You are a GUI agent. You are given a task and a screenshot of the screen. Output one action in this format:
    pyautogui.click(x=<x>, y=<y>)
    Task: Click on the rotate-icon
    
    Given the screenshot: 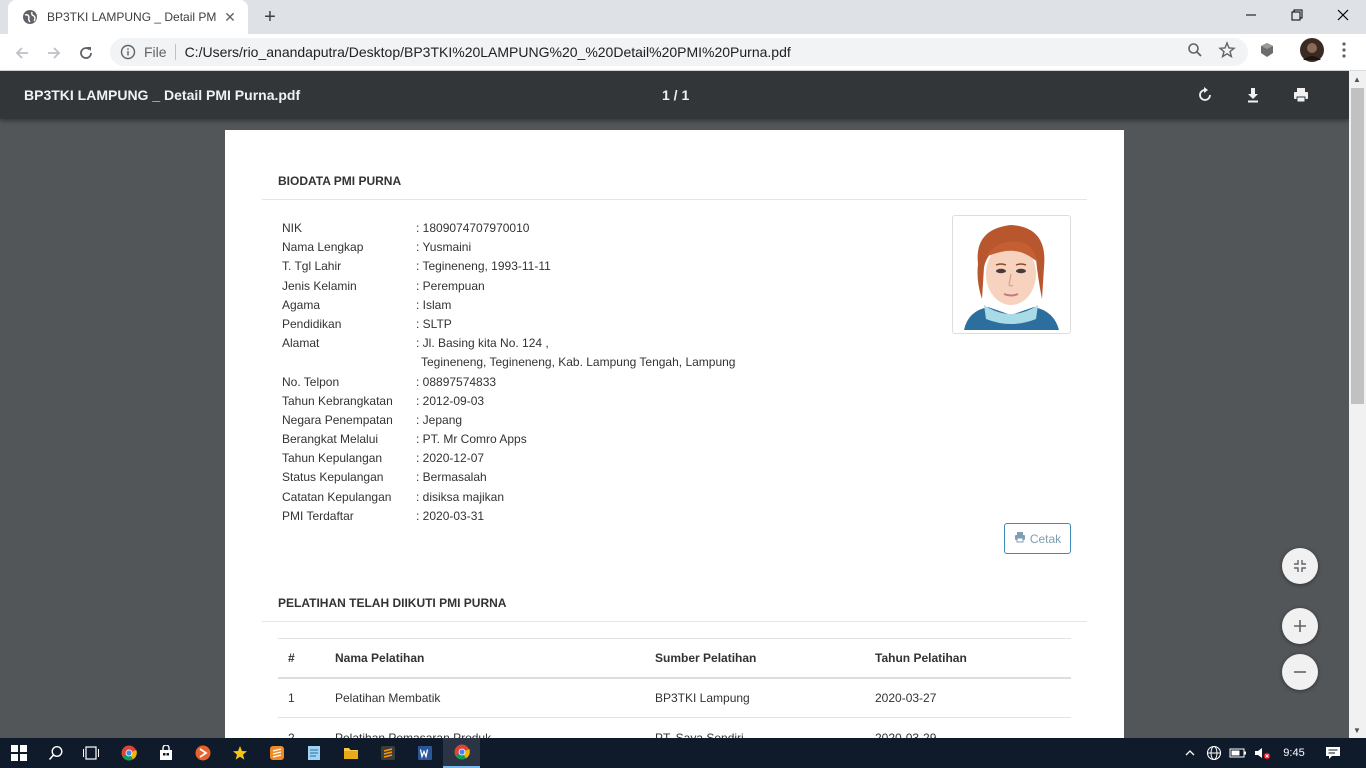 What is the action you would take?
    pyautogui.click(x=1205, y=95)
    